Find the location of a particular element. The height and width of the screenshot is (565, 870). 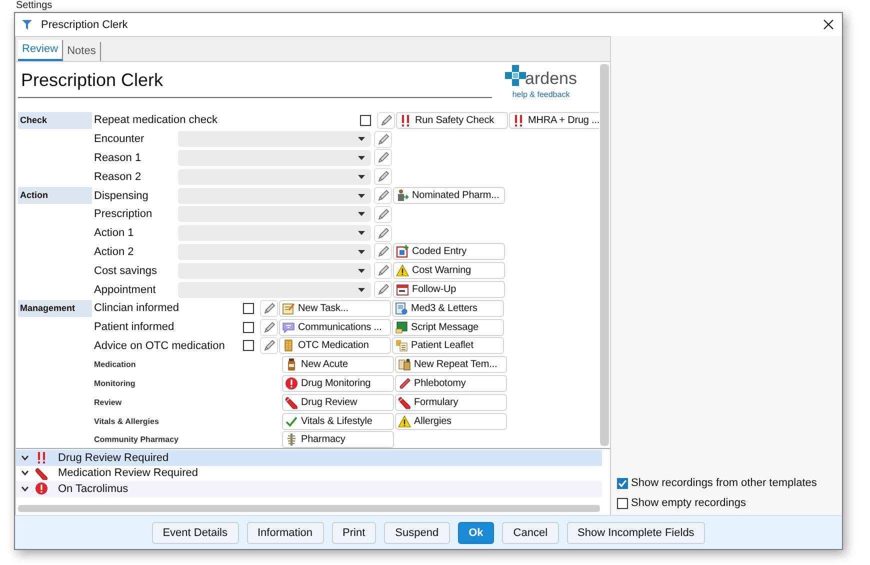

check-icon is located at coordinates (291, 421).